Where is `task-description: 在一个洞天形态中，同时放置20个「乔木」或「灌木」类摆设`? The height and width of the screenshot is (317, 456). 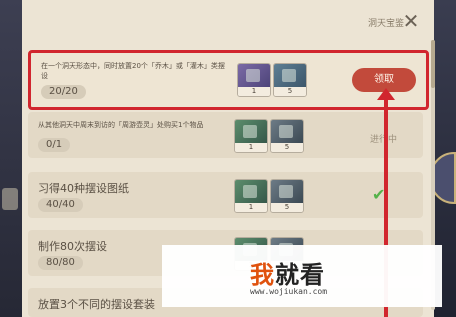 task-description: 在一个洞天形态中，同时放置20个「乔木」或「灌木」类摆设 is located at coordinates (133, 71).